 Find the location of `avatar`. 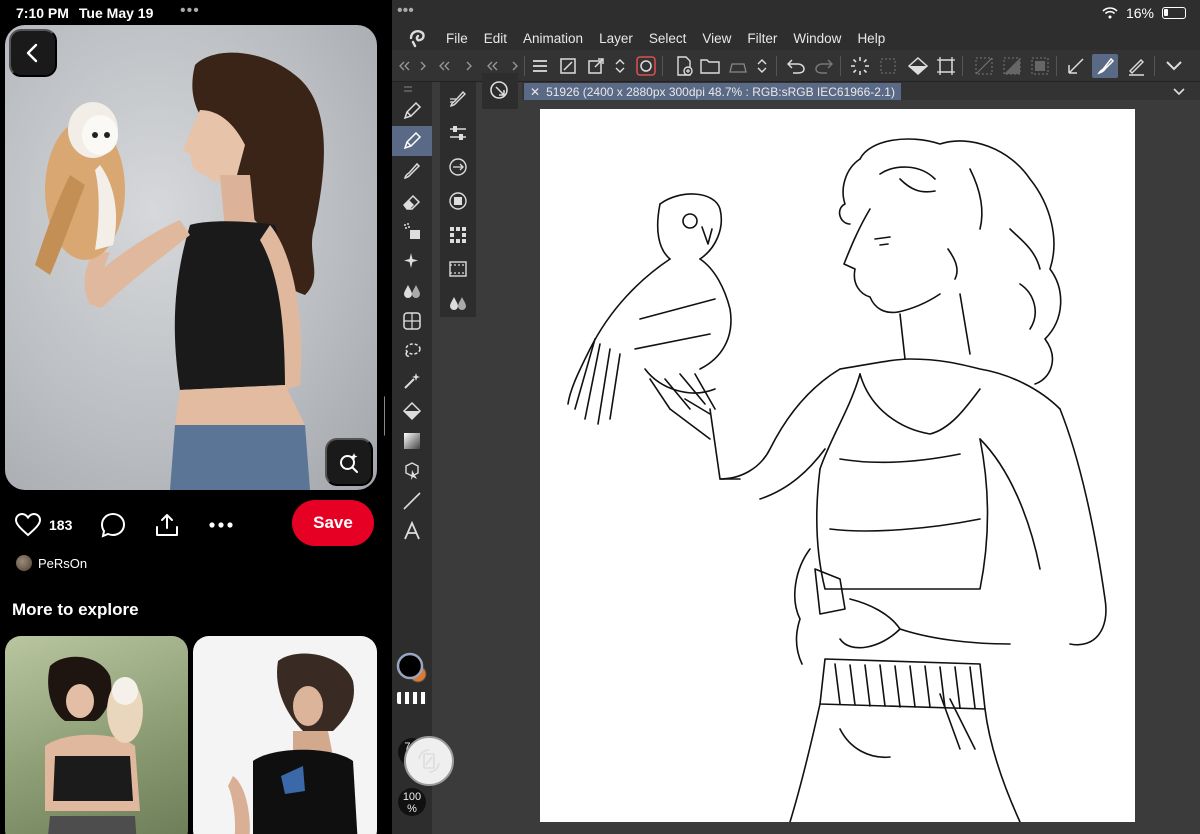

avatar is located at coordinates (24, 563).